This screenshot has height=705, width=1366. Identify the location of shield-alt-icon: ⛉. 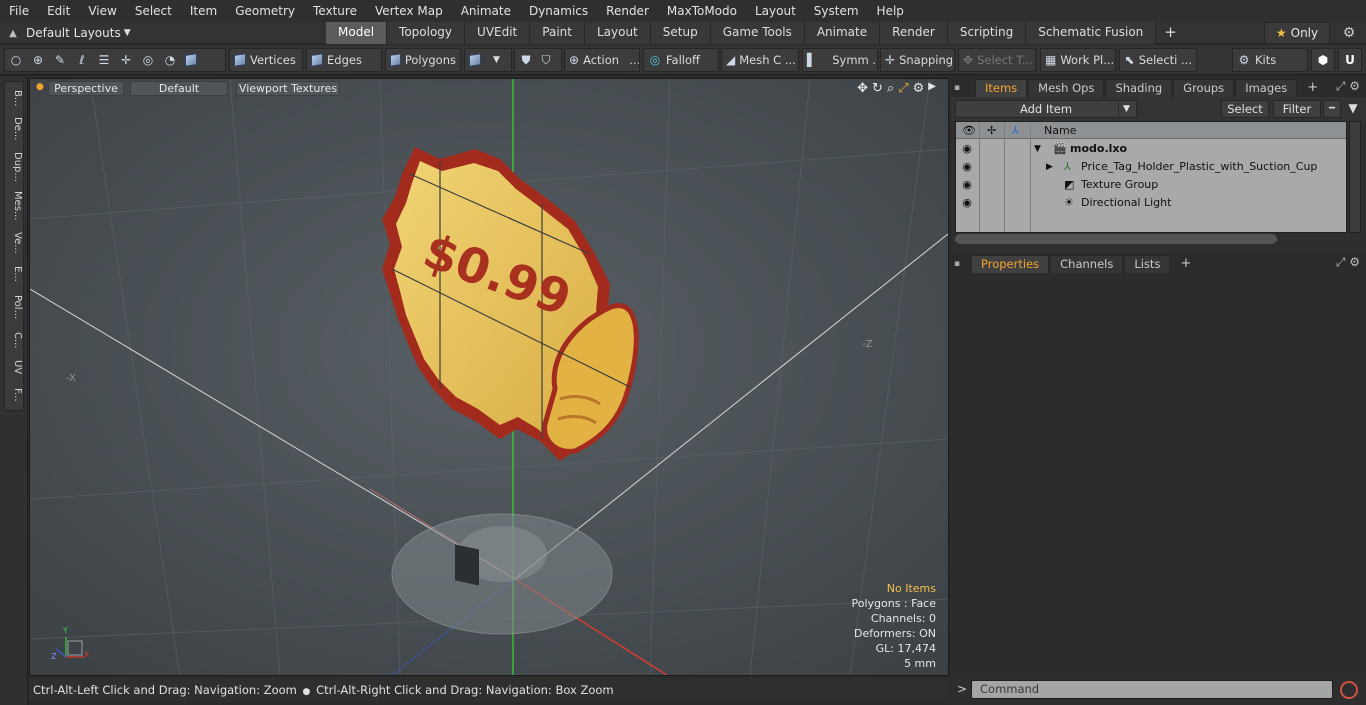
(546, 60).